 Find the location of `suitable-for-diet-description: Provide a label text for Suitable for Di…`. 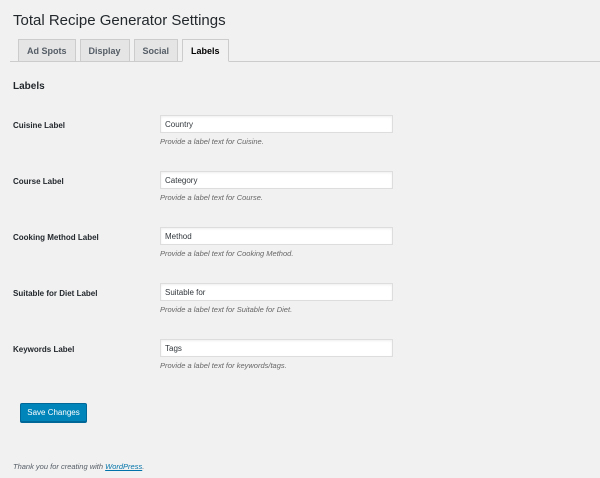

suitable-for-diet-description: Provide a label text for Suitable for Di… is located at coordinates (226, 309).